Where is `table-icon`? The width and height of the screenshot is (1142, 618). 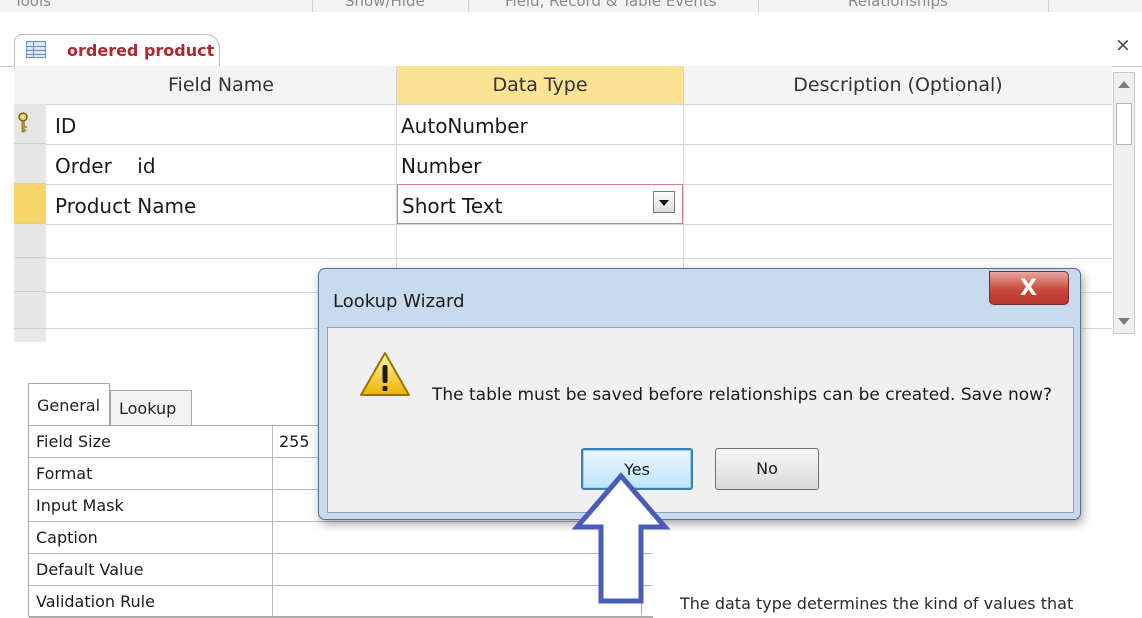 table-icon is located at coordinates (36, 49).